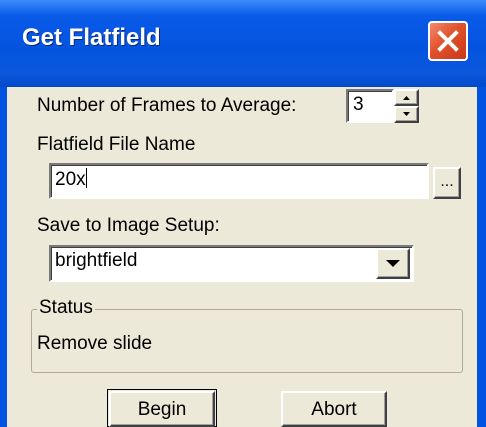 Image resolution: width=486 pixels, height=427 pixels. I want to click on status-text: Remove slide, so click(95, 343).